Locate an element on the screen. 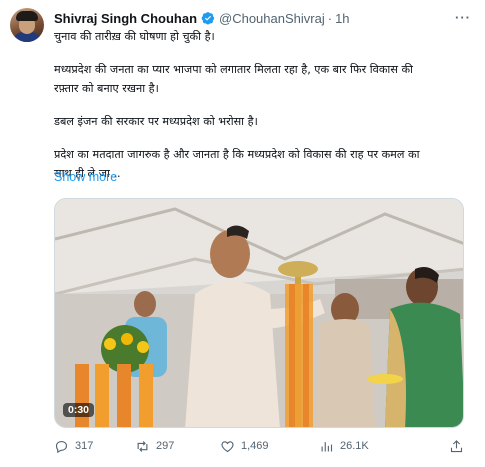  heart-icon is located at coordinates (227, 446).